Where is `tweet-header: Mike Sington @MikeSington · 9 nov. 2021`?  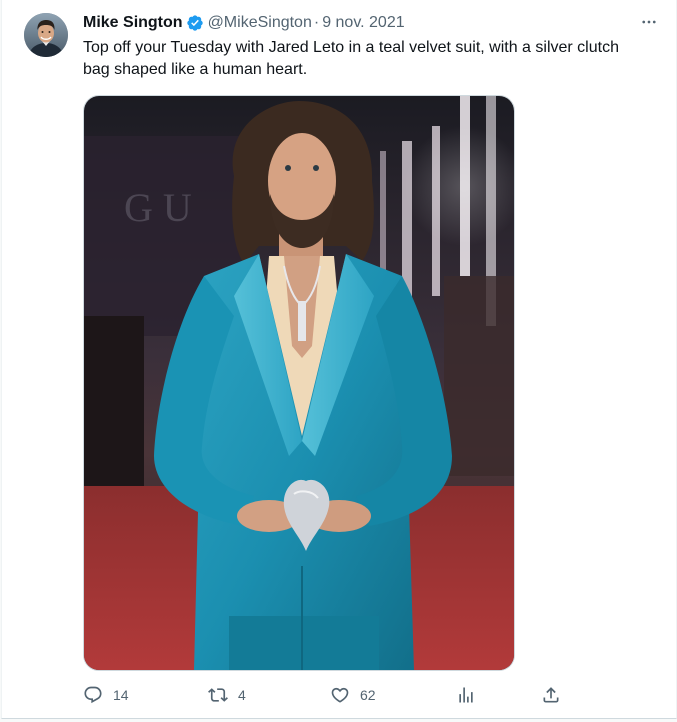 tweet-header: Mike Sington @MikeSington · 9 nov. 2021 is located at coordinates (244, 23).